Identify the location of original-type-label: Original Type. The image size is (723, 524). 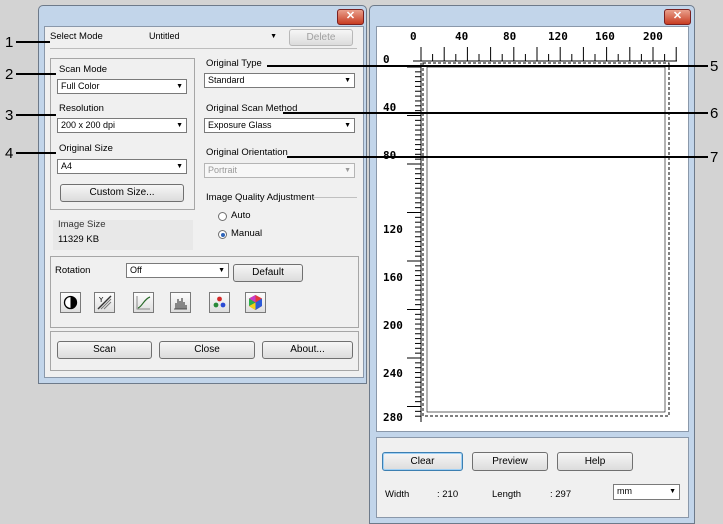
(234, 63).